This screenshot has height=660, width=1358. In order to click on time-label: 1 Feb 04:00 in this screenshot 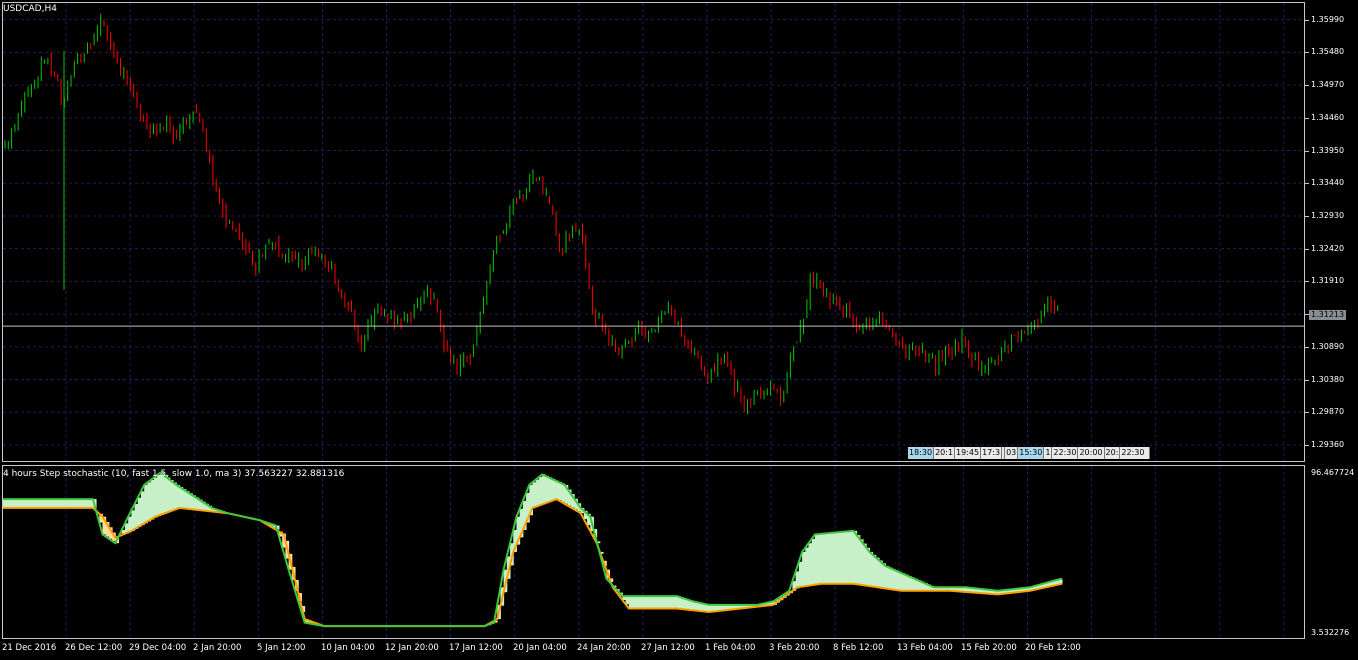, I will do `click(730, 648)`.